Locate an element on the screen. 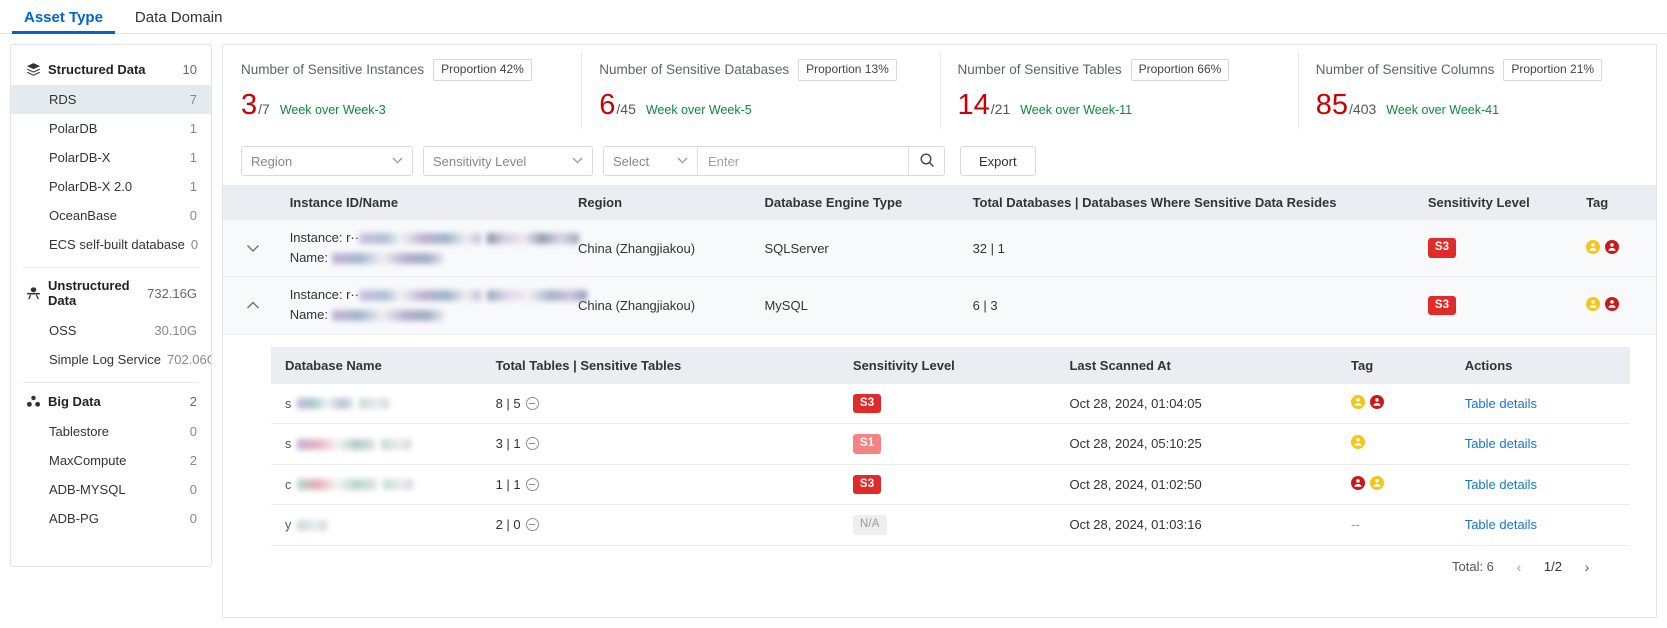  sub-sensitivity-cell: S3 is located at coordinates (953, 404).